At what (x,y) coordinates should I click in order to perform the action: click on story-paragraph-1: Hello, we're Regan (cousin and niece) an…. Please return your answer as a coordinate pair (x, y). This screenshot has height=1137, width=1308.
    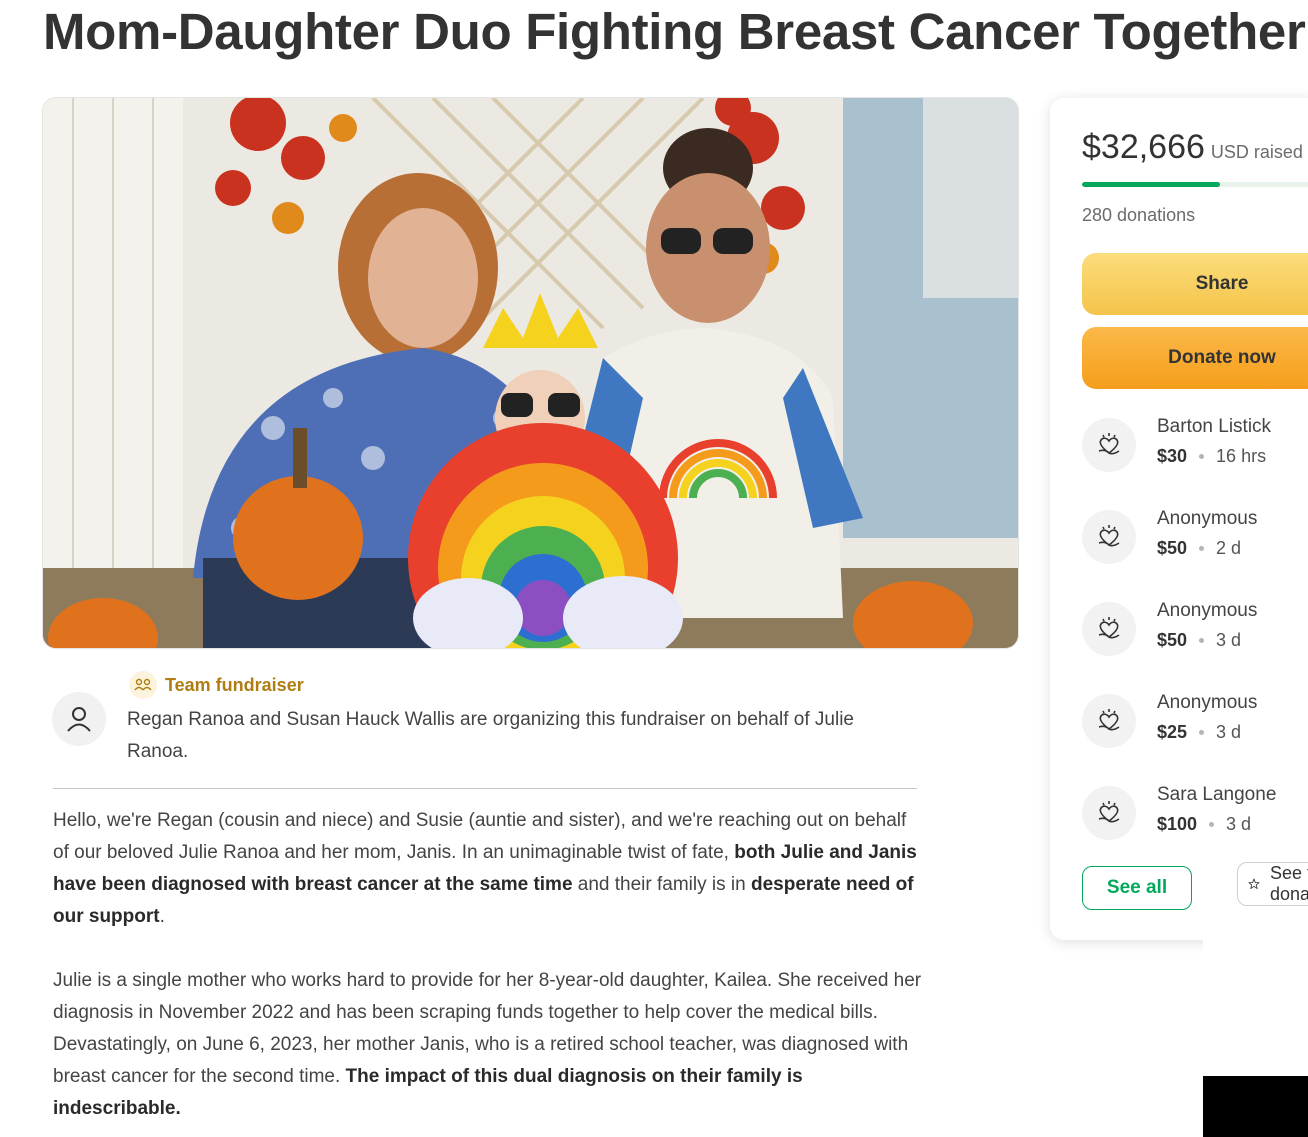
    Looking at the image, I should click on (488, 869).